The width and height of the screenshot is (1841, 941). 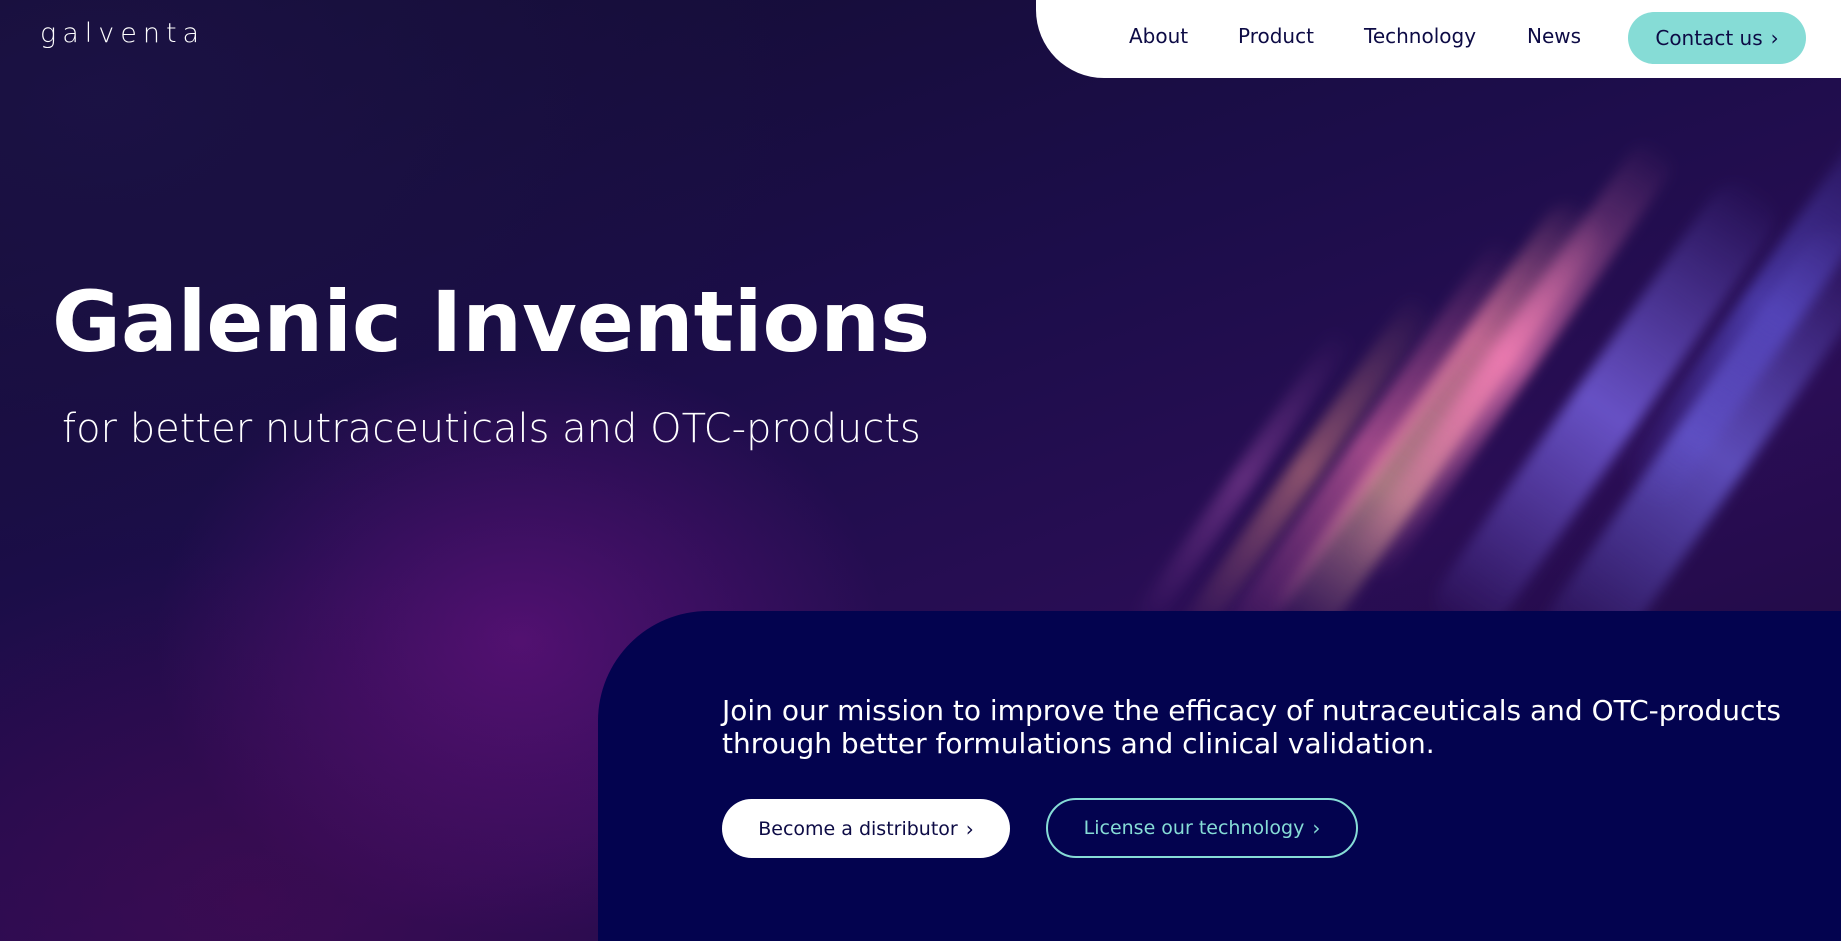 I want to click on hero-title: Galenic Inventions, so click(x=491, y=322).